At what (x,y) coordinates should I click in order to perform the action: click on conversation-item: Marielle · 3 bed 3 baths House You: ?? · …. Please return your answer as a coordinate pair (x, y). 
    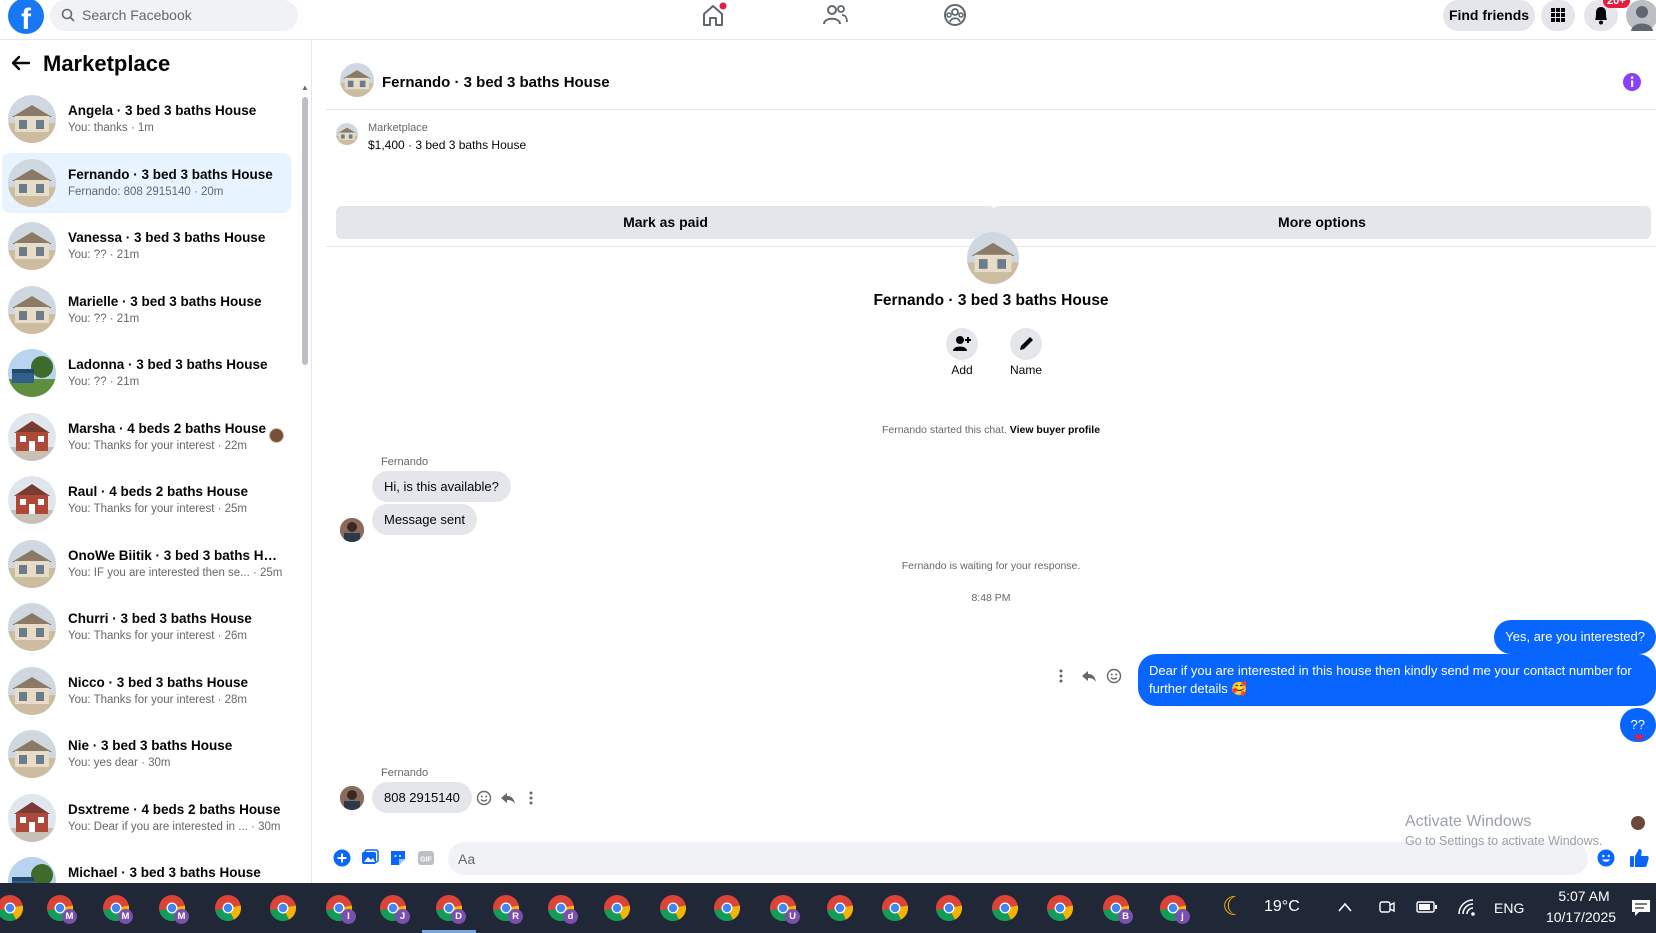
    Looking at the image, I should click on (146, 310).